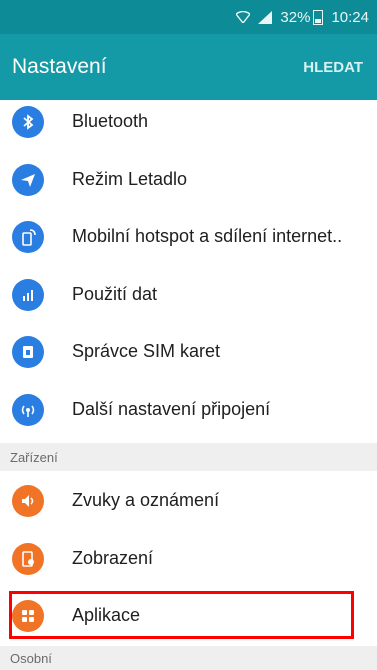 This screenshot has height=670, width=377. Describe the element at coordinates (295, 17) in the screenshot. I see `battery-percent: 32%` at that location.